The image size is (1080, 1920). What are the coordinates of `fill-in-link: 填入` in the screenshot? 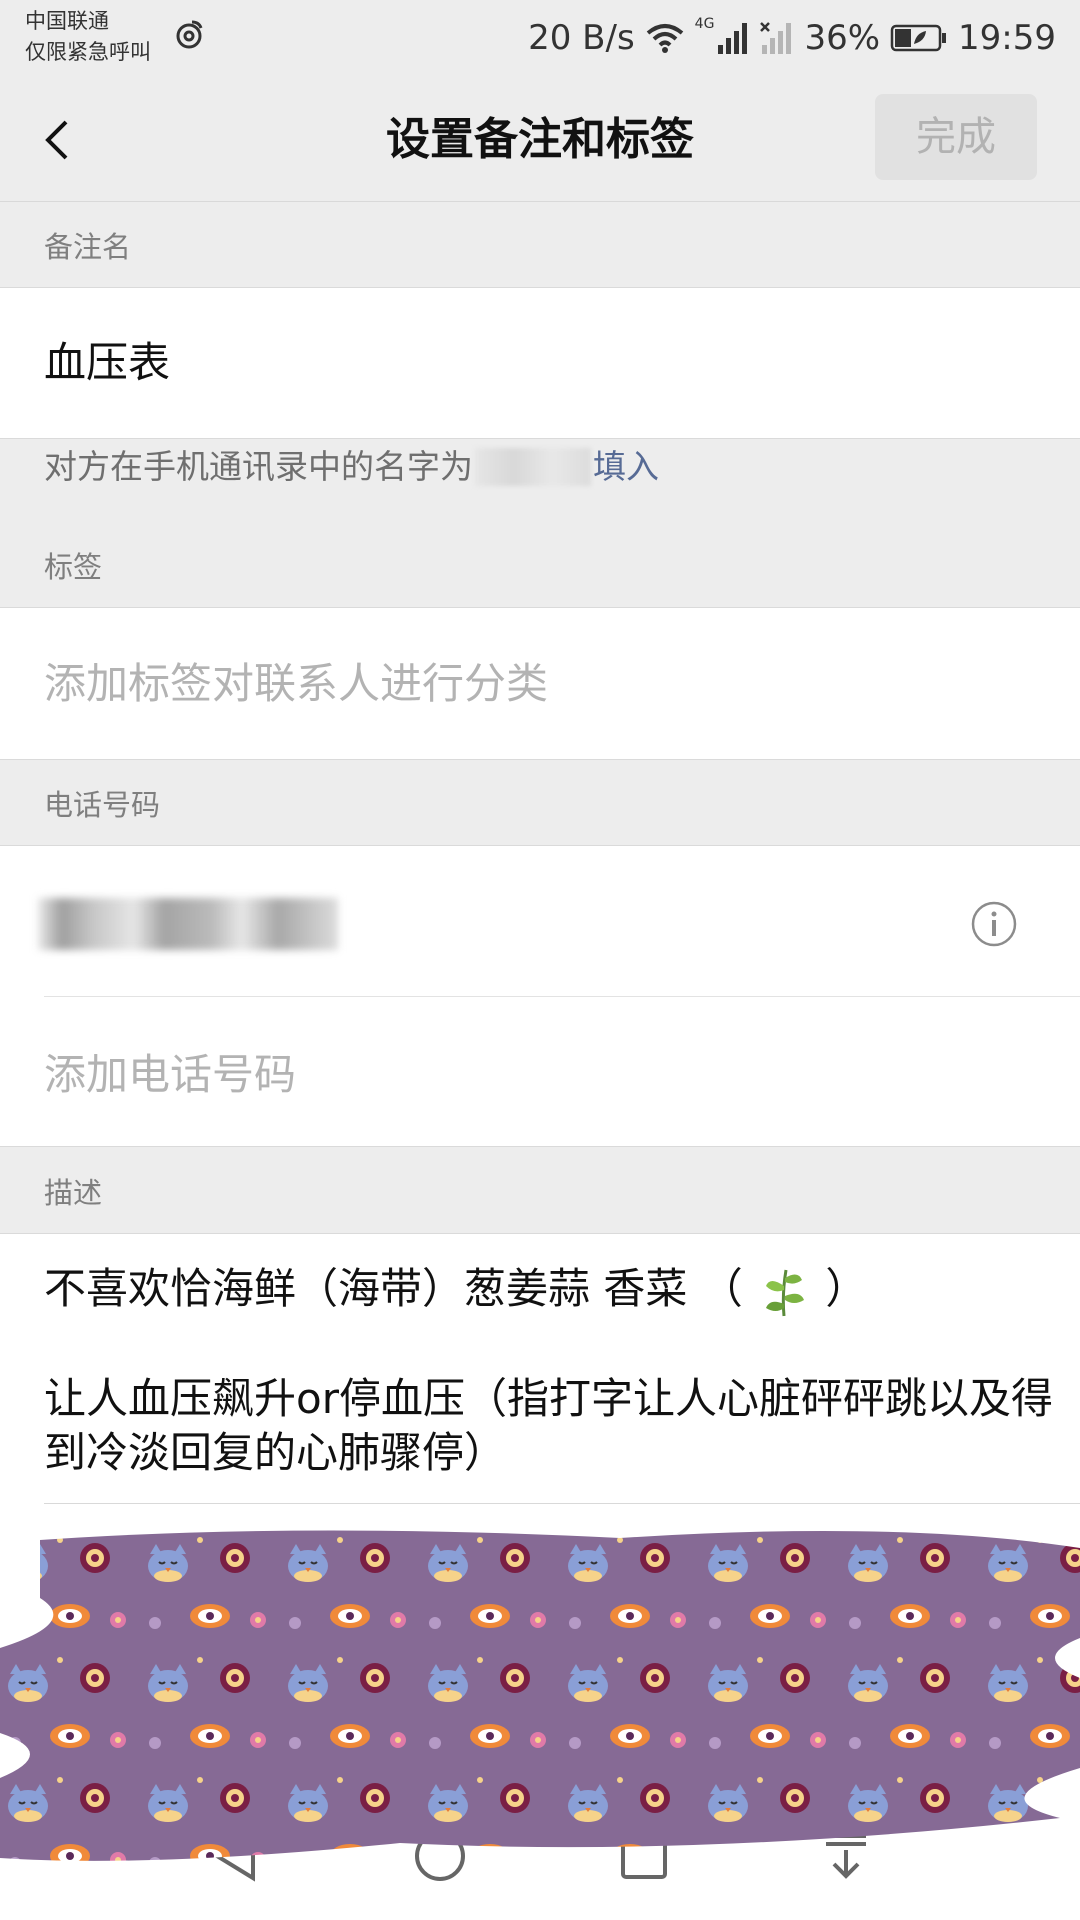 It's located at (626, 467).